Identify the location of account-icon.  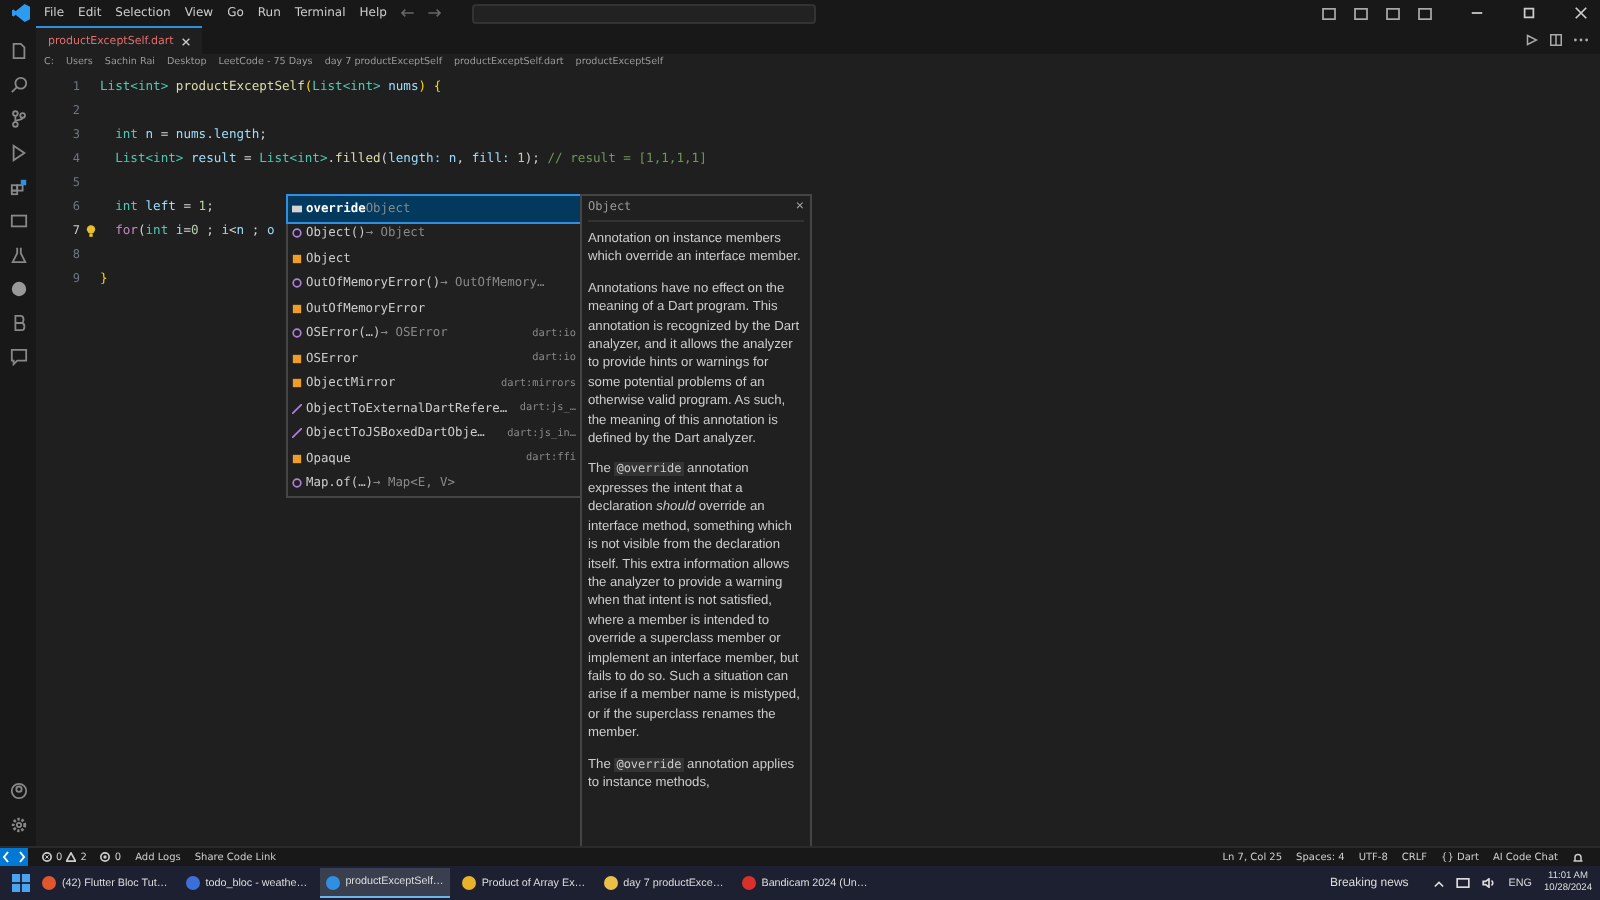
(18, 791).